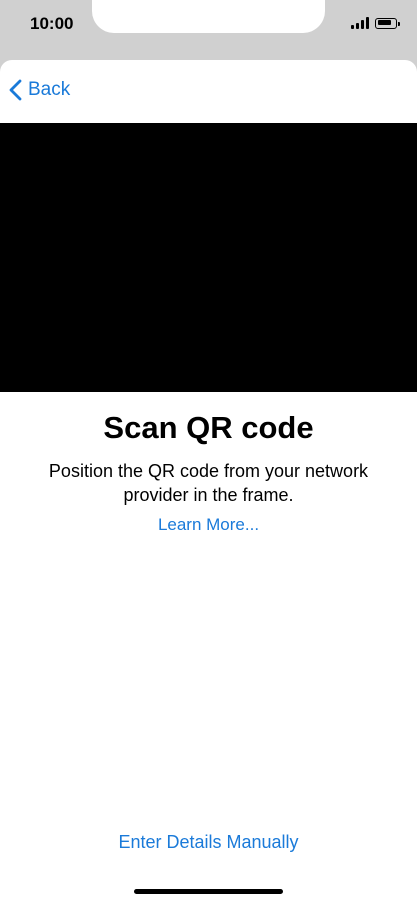  I want to click on back-button: Back, so click(39, 90).